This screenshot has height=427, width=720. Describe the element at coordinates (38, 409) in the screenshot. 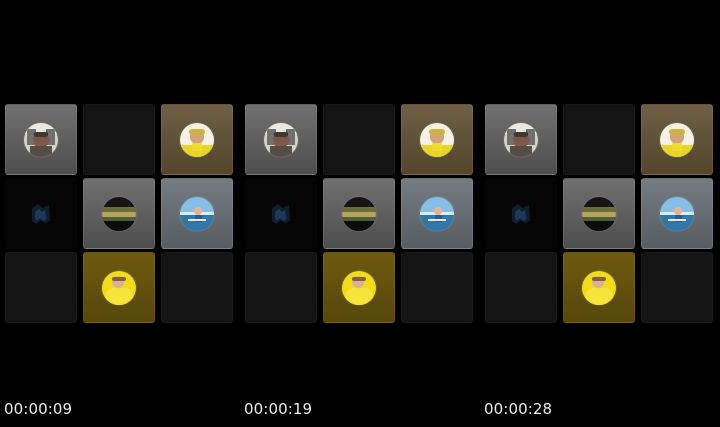

I see `timestamp: 00:00:09` at that location.